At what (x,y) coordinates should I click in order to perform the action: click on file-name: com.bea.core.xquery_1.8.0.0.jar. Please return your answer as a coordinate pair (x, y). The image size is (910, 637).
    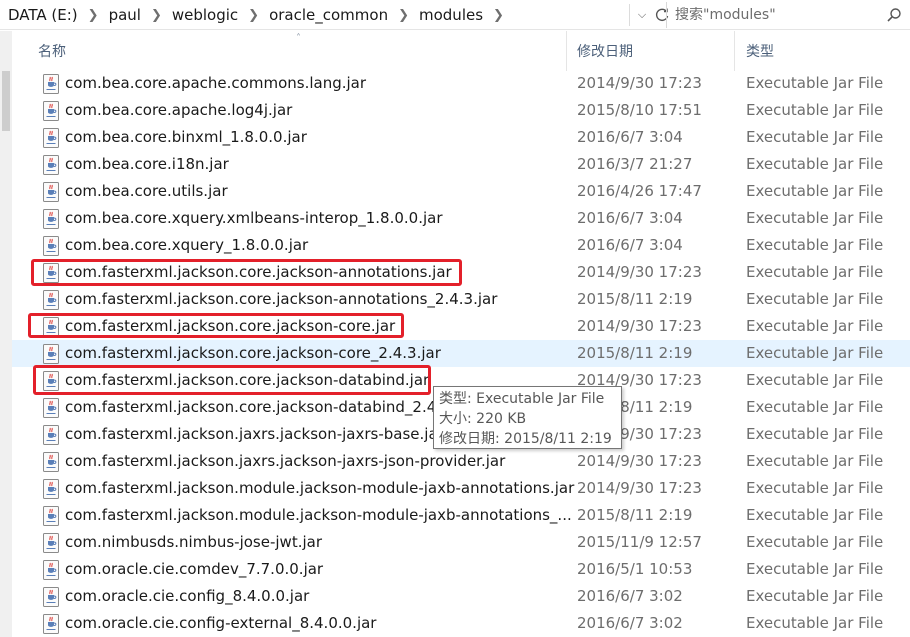
    Looking at the image, I should click on (187, 245).